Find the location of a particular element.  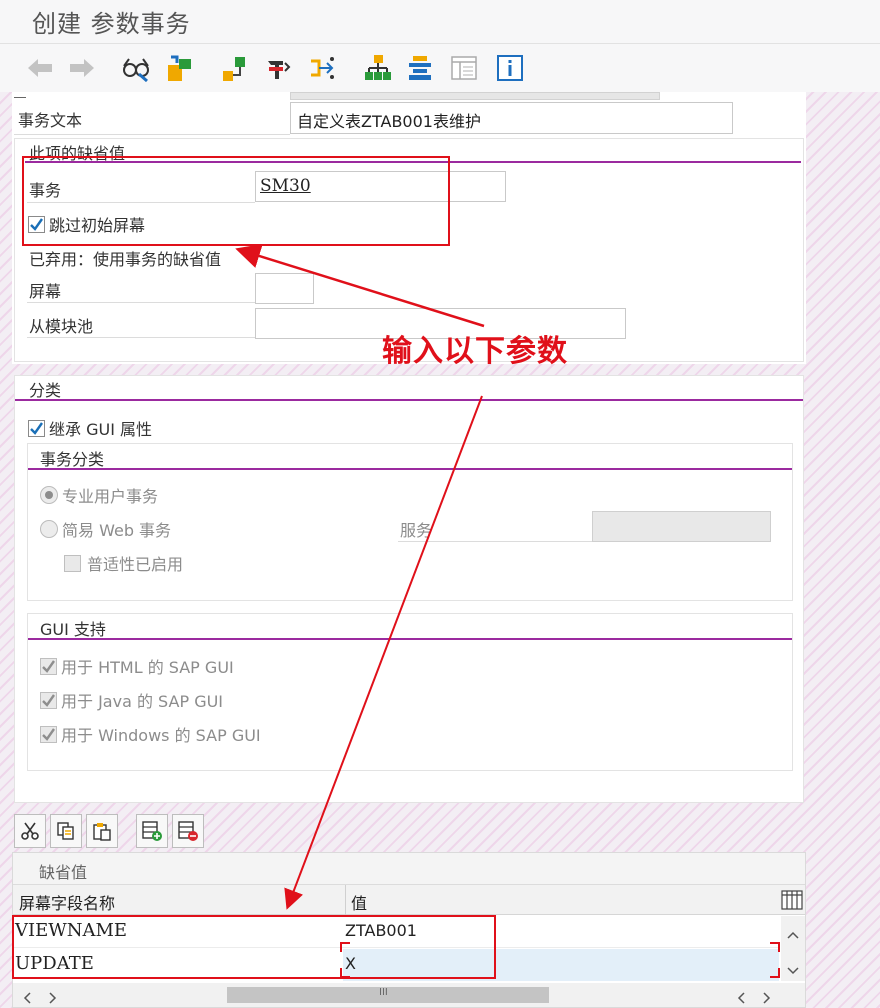

arrow-to-grid is located at coordinates (383, 652).